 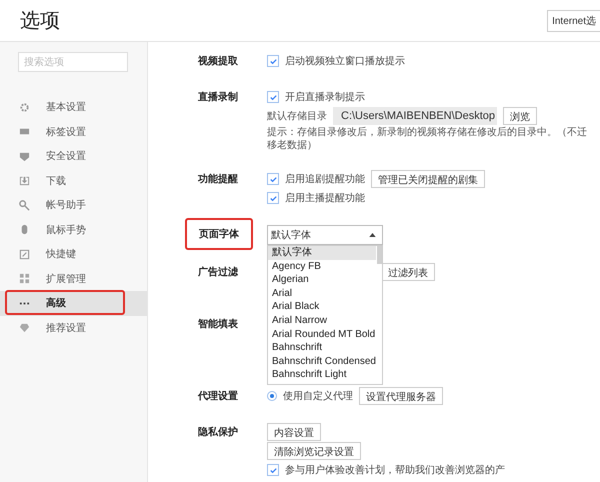 What do you see at coordinates (415, 116) in the screenshot?
I see `path-field: C:\Users\MAIBENBEN\Desktop` at bounding box center [415, 116].